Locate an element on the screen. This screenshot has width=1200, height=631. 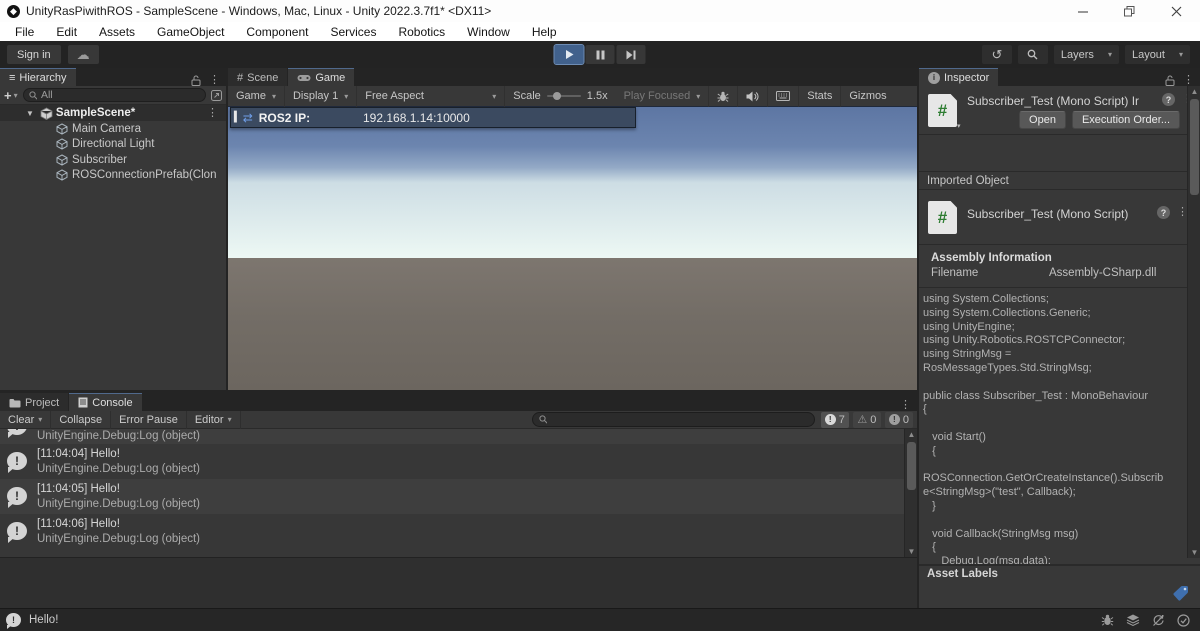
open-button: Open is located at coordinates (1042, 120).